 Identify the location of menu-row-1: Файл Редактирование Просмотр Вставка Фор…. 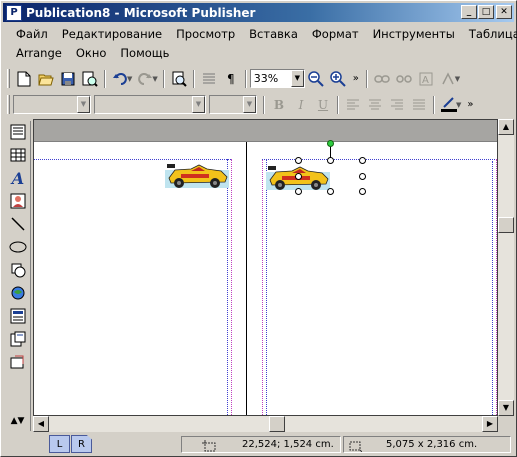
(260, 33).